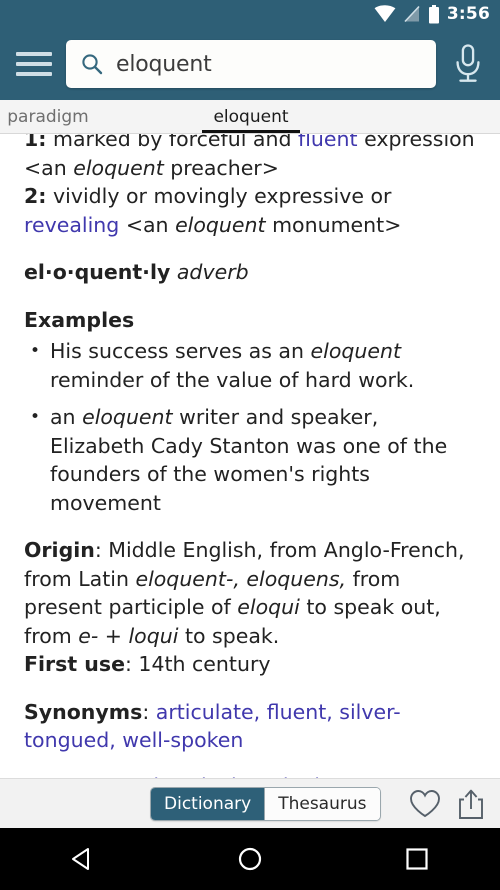 The height and width of the screenshot is (890, 500). I want to click on example-1-italic: eloquent, so click(356, 351).